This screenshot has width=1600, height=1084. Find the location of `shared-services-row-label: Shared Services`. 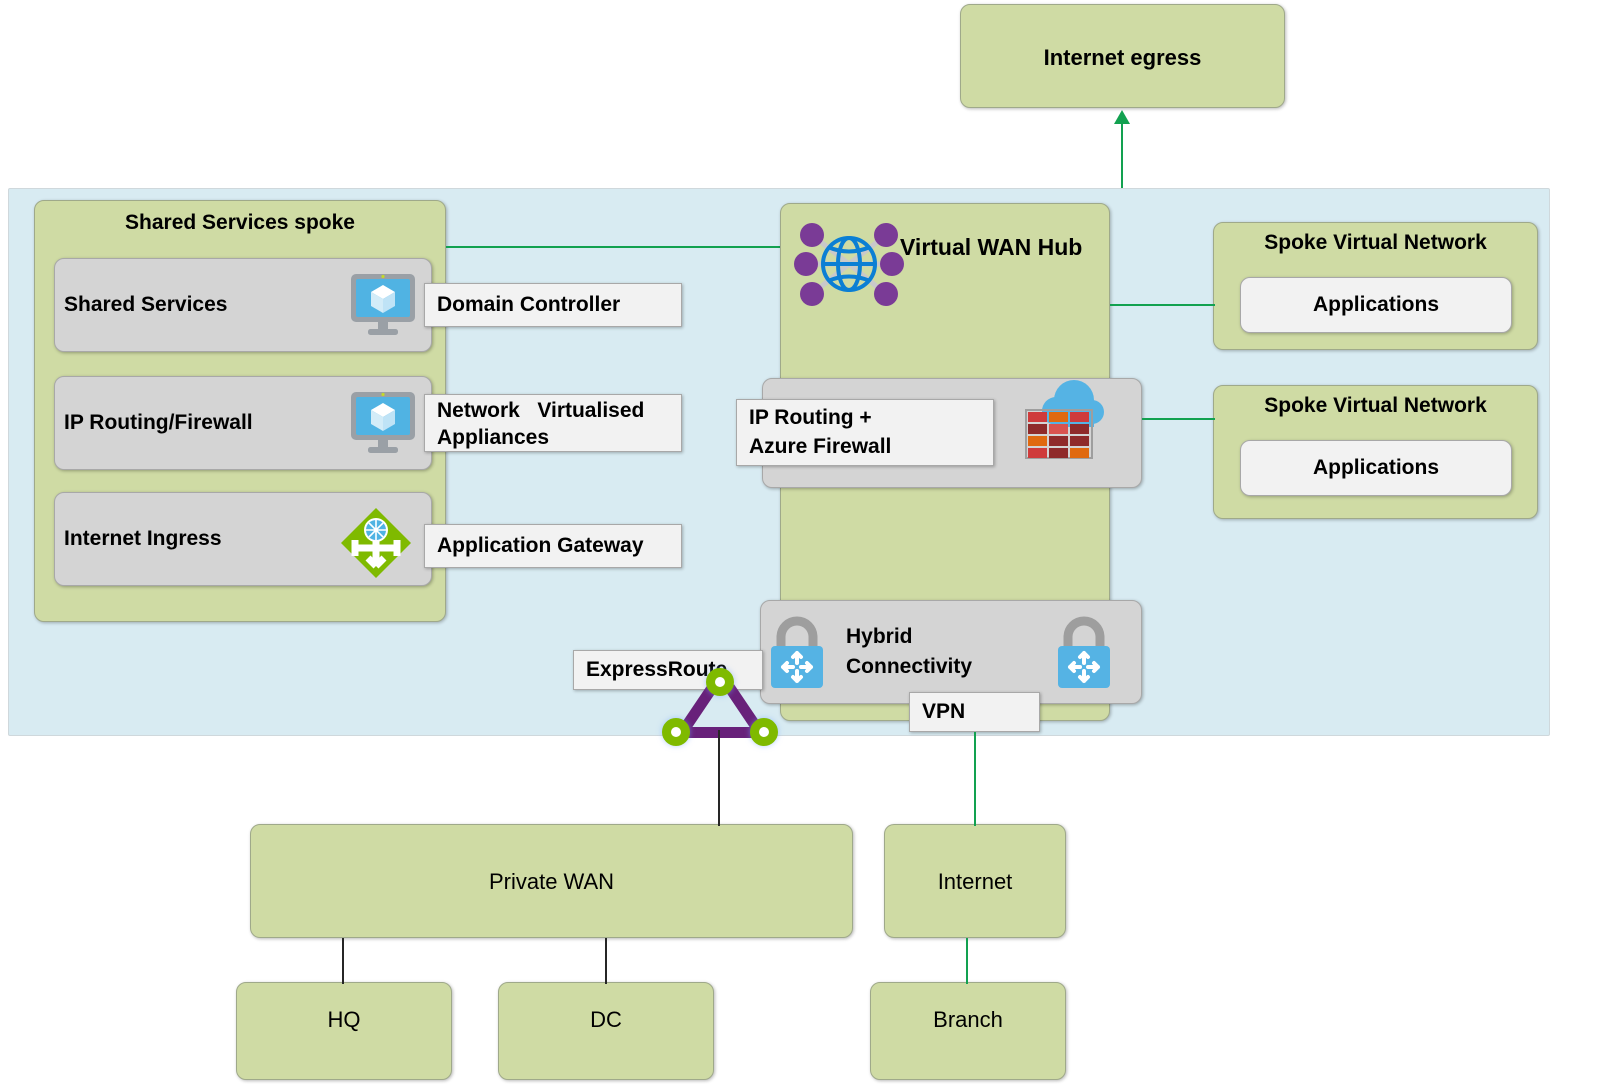

shared-services-row-label: Shared Services is located at coordinates (146, 304).